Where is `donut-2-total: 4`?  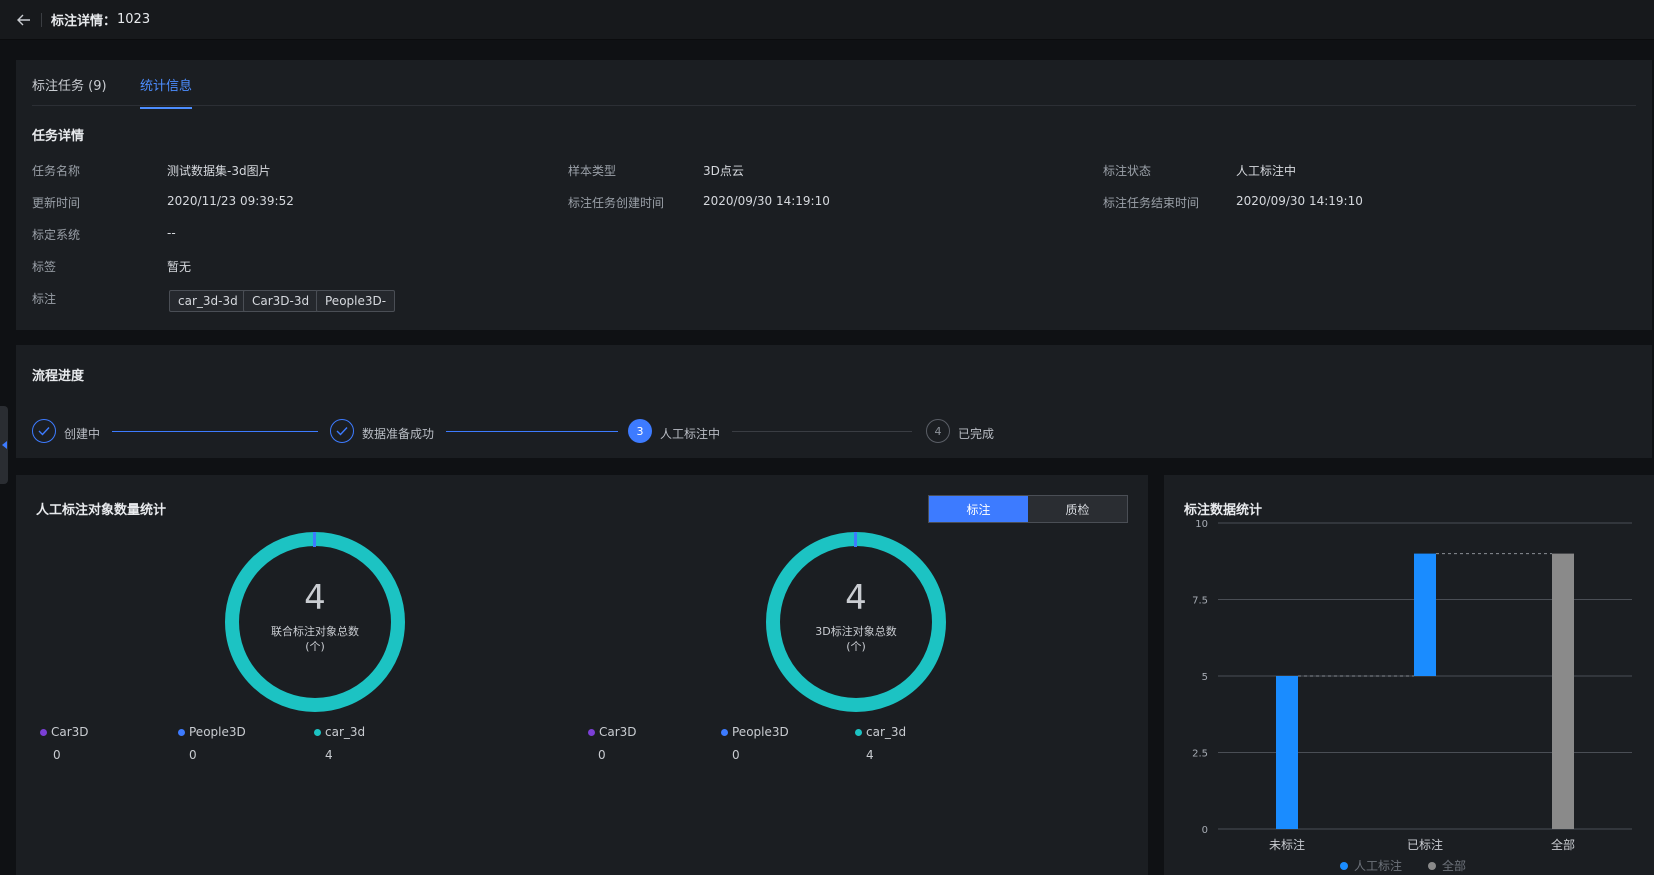 donut-2-total: 4 is located at coordinates (856, 598).